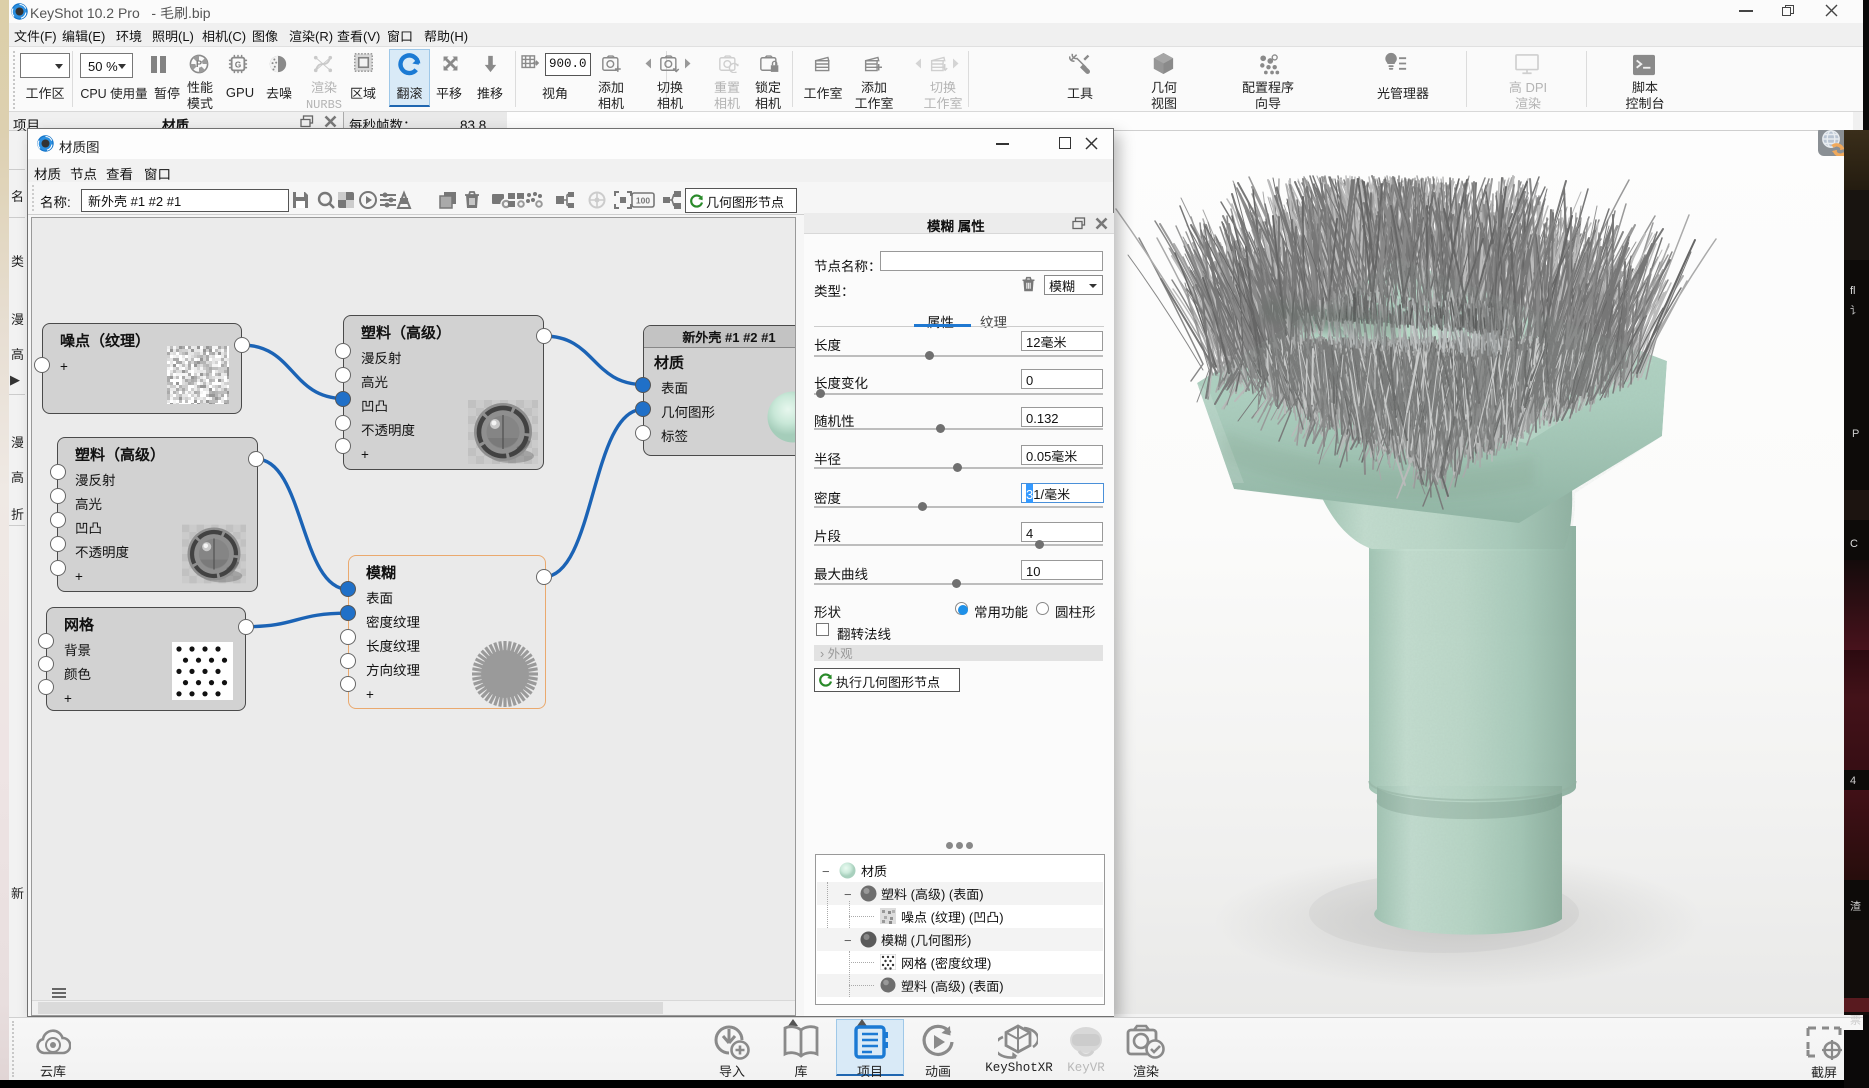  I want to click on svg-text: 100, so click(643, 201).